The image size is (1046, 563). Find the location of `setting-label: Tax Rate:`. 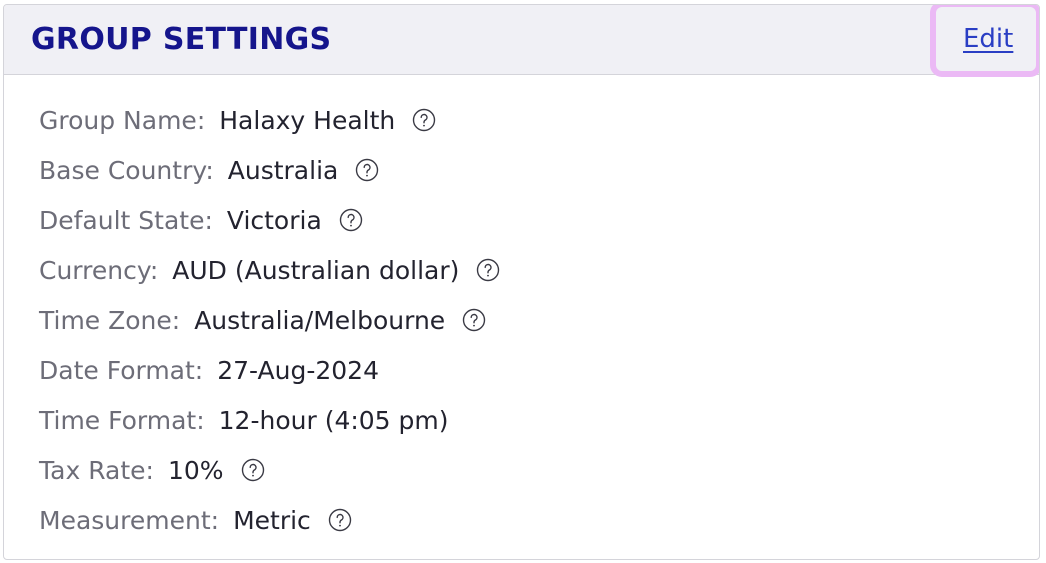

setting-label: Tax Rate: is located at coordinates (96, 470).